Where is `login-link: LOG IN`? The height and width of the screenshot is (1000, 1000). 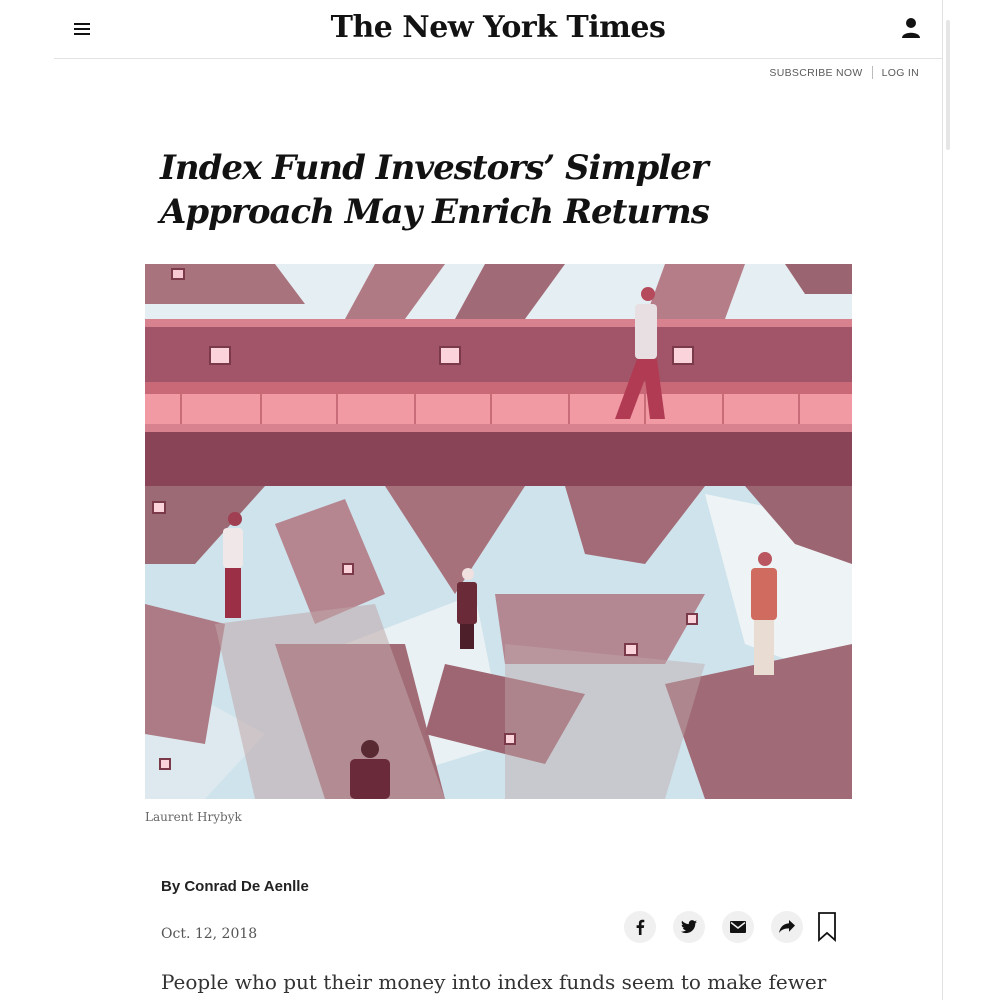
login-link: LOG IN is located at coordinates (900, 73).